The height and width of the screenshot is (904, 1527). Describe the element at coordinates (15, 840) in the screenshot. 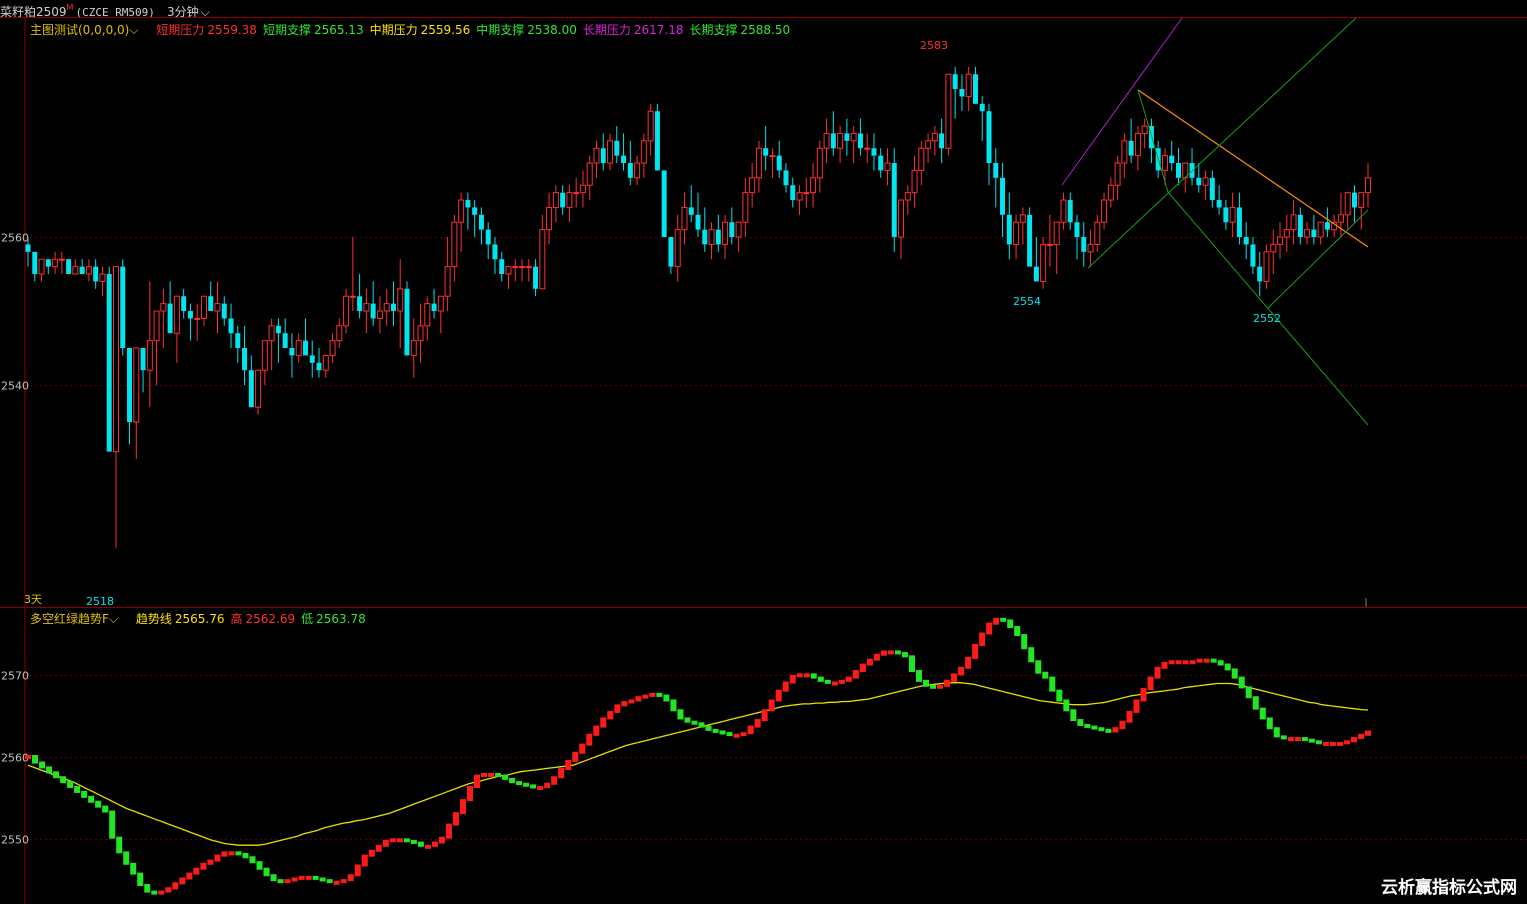

I see `sub-axis-label: 2550` at that location.